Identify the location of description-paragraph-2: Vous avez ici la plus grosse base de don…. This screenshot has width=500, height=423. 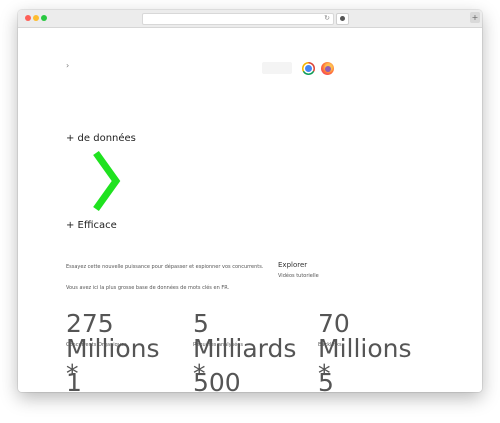
(148, 288).